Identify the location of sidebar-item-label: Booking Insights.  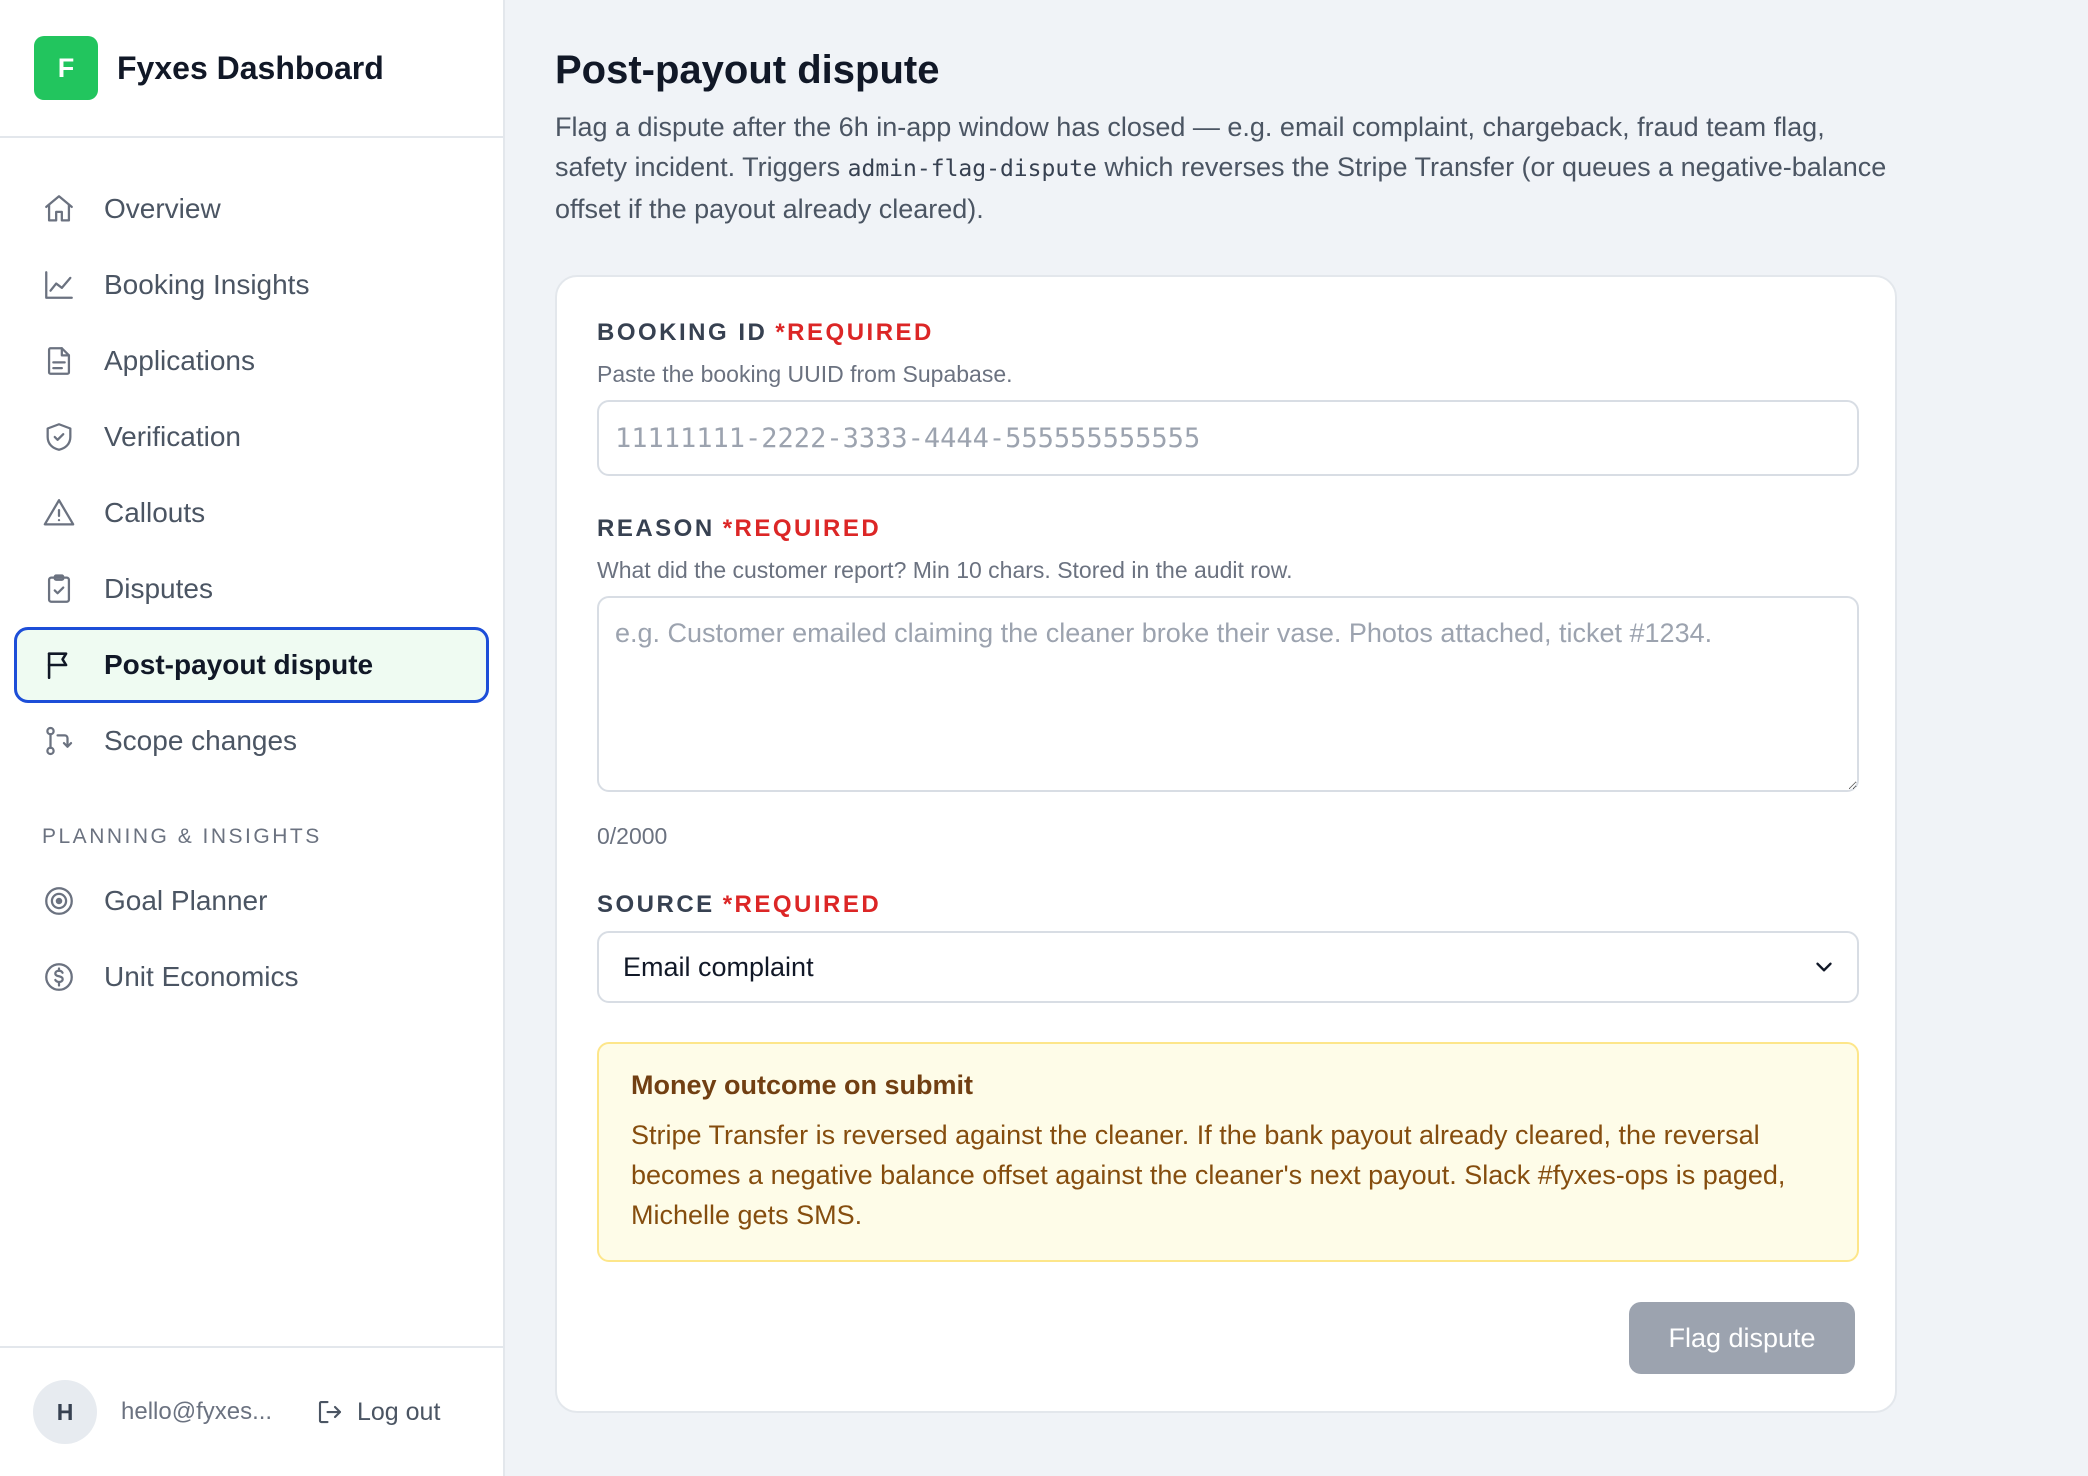
(207, 284).